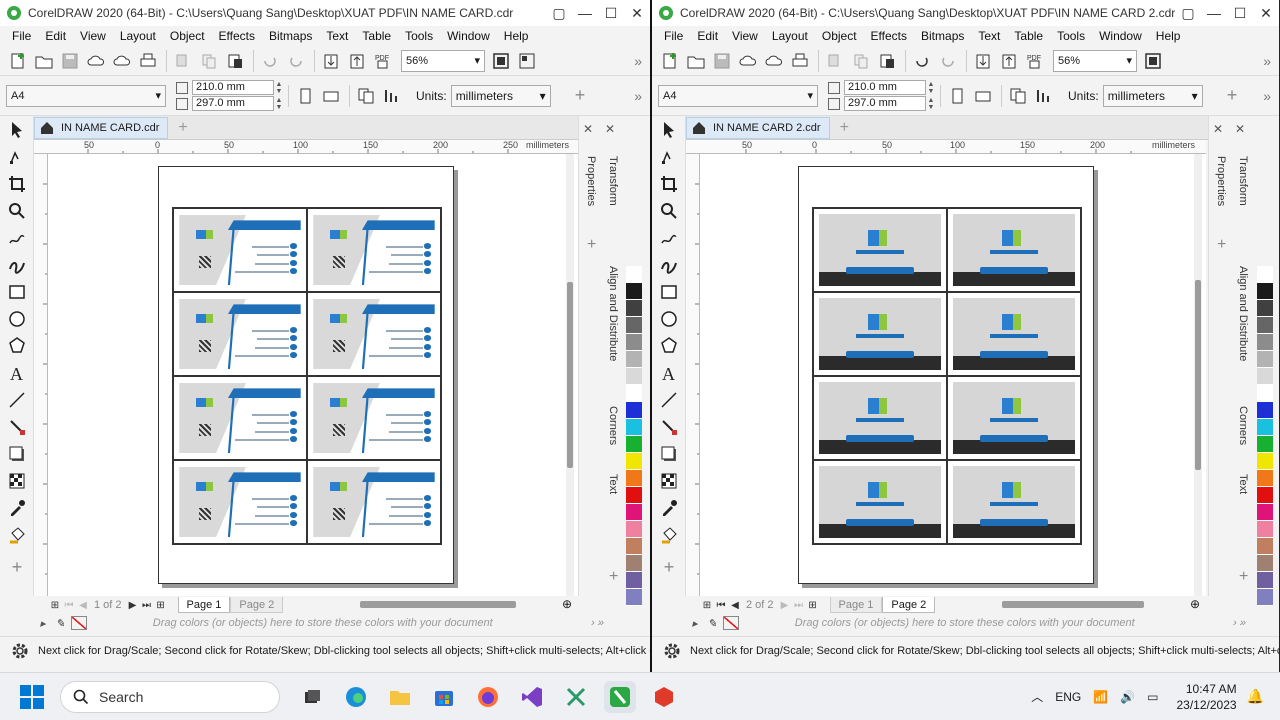 The width and height of the screenshot is (1280, 720). What do you see at coordinates (669, 318) in the screenshot?
I see `ellipse-tool-icon` at bounding box center [669, 318].